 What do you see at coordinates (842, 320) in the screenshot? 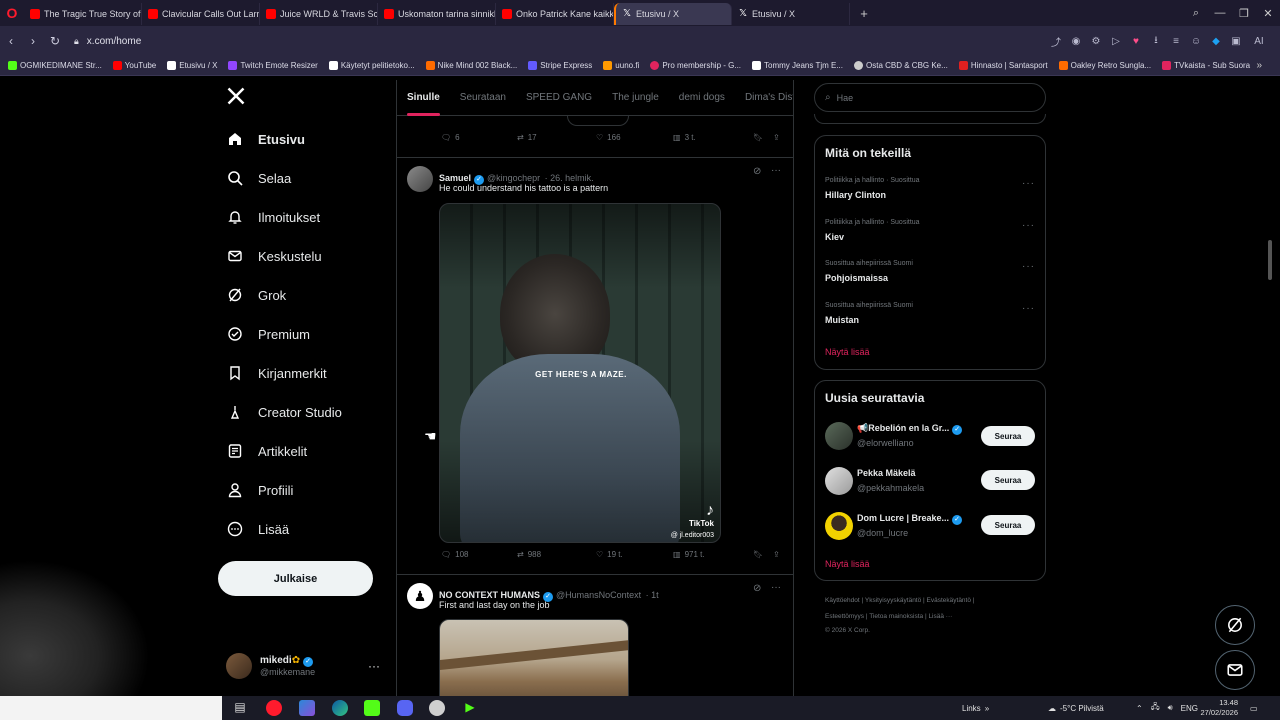
I see `trend-name: Muistan` at bounding box center [842, 320].